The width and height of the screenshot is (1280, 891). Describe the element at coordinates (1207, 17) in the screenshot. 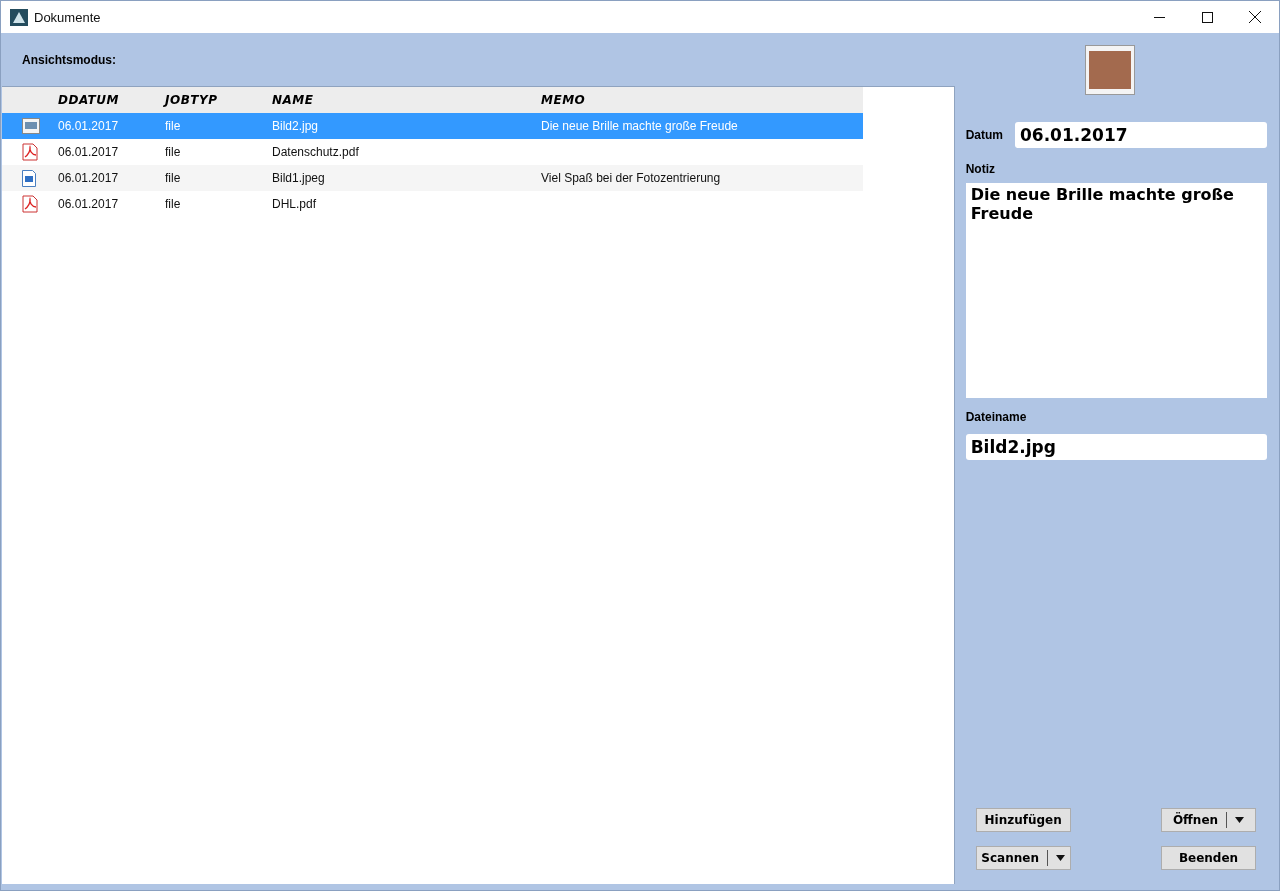

I see `maximize-icon` at that location.